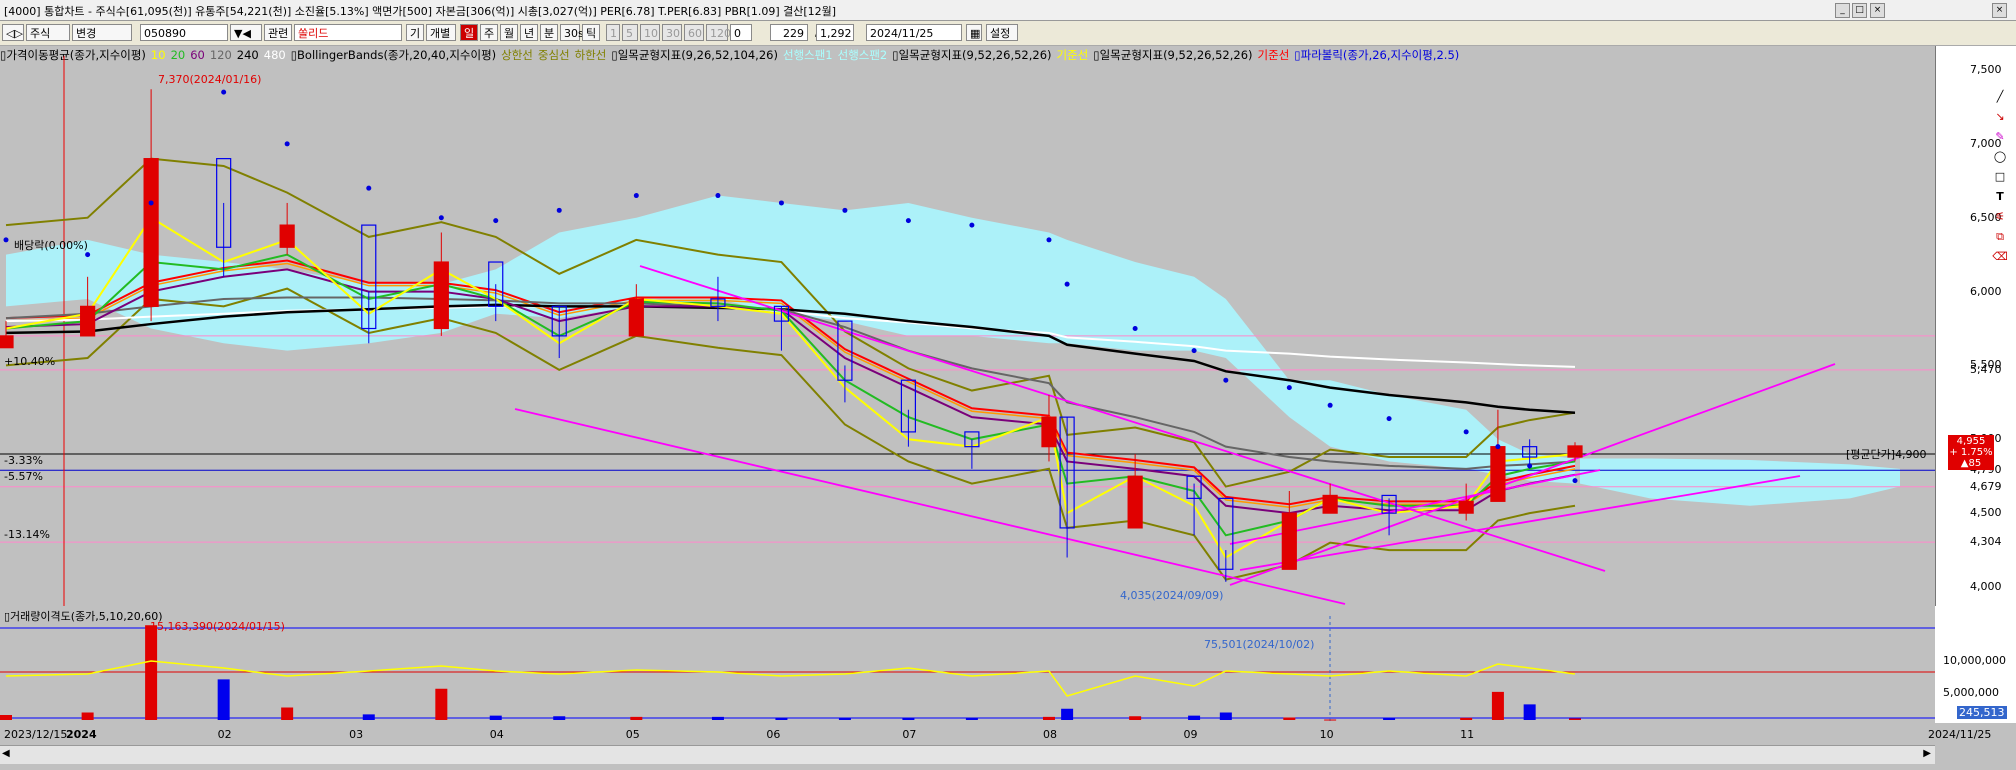 The height and width of the screenshot is (770, 2016). What do you see at coordinates (1986, 69) in the screenshot?
I see `price-tick-label: 7,500` at bounding box center [1986, 69].